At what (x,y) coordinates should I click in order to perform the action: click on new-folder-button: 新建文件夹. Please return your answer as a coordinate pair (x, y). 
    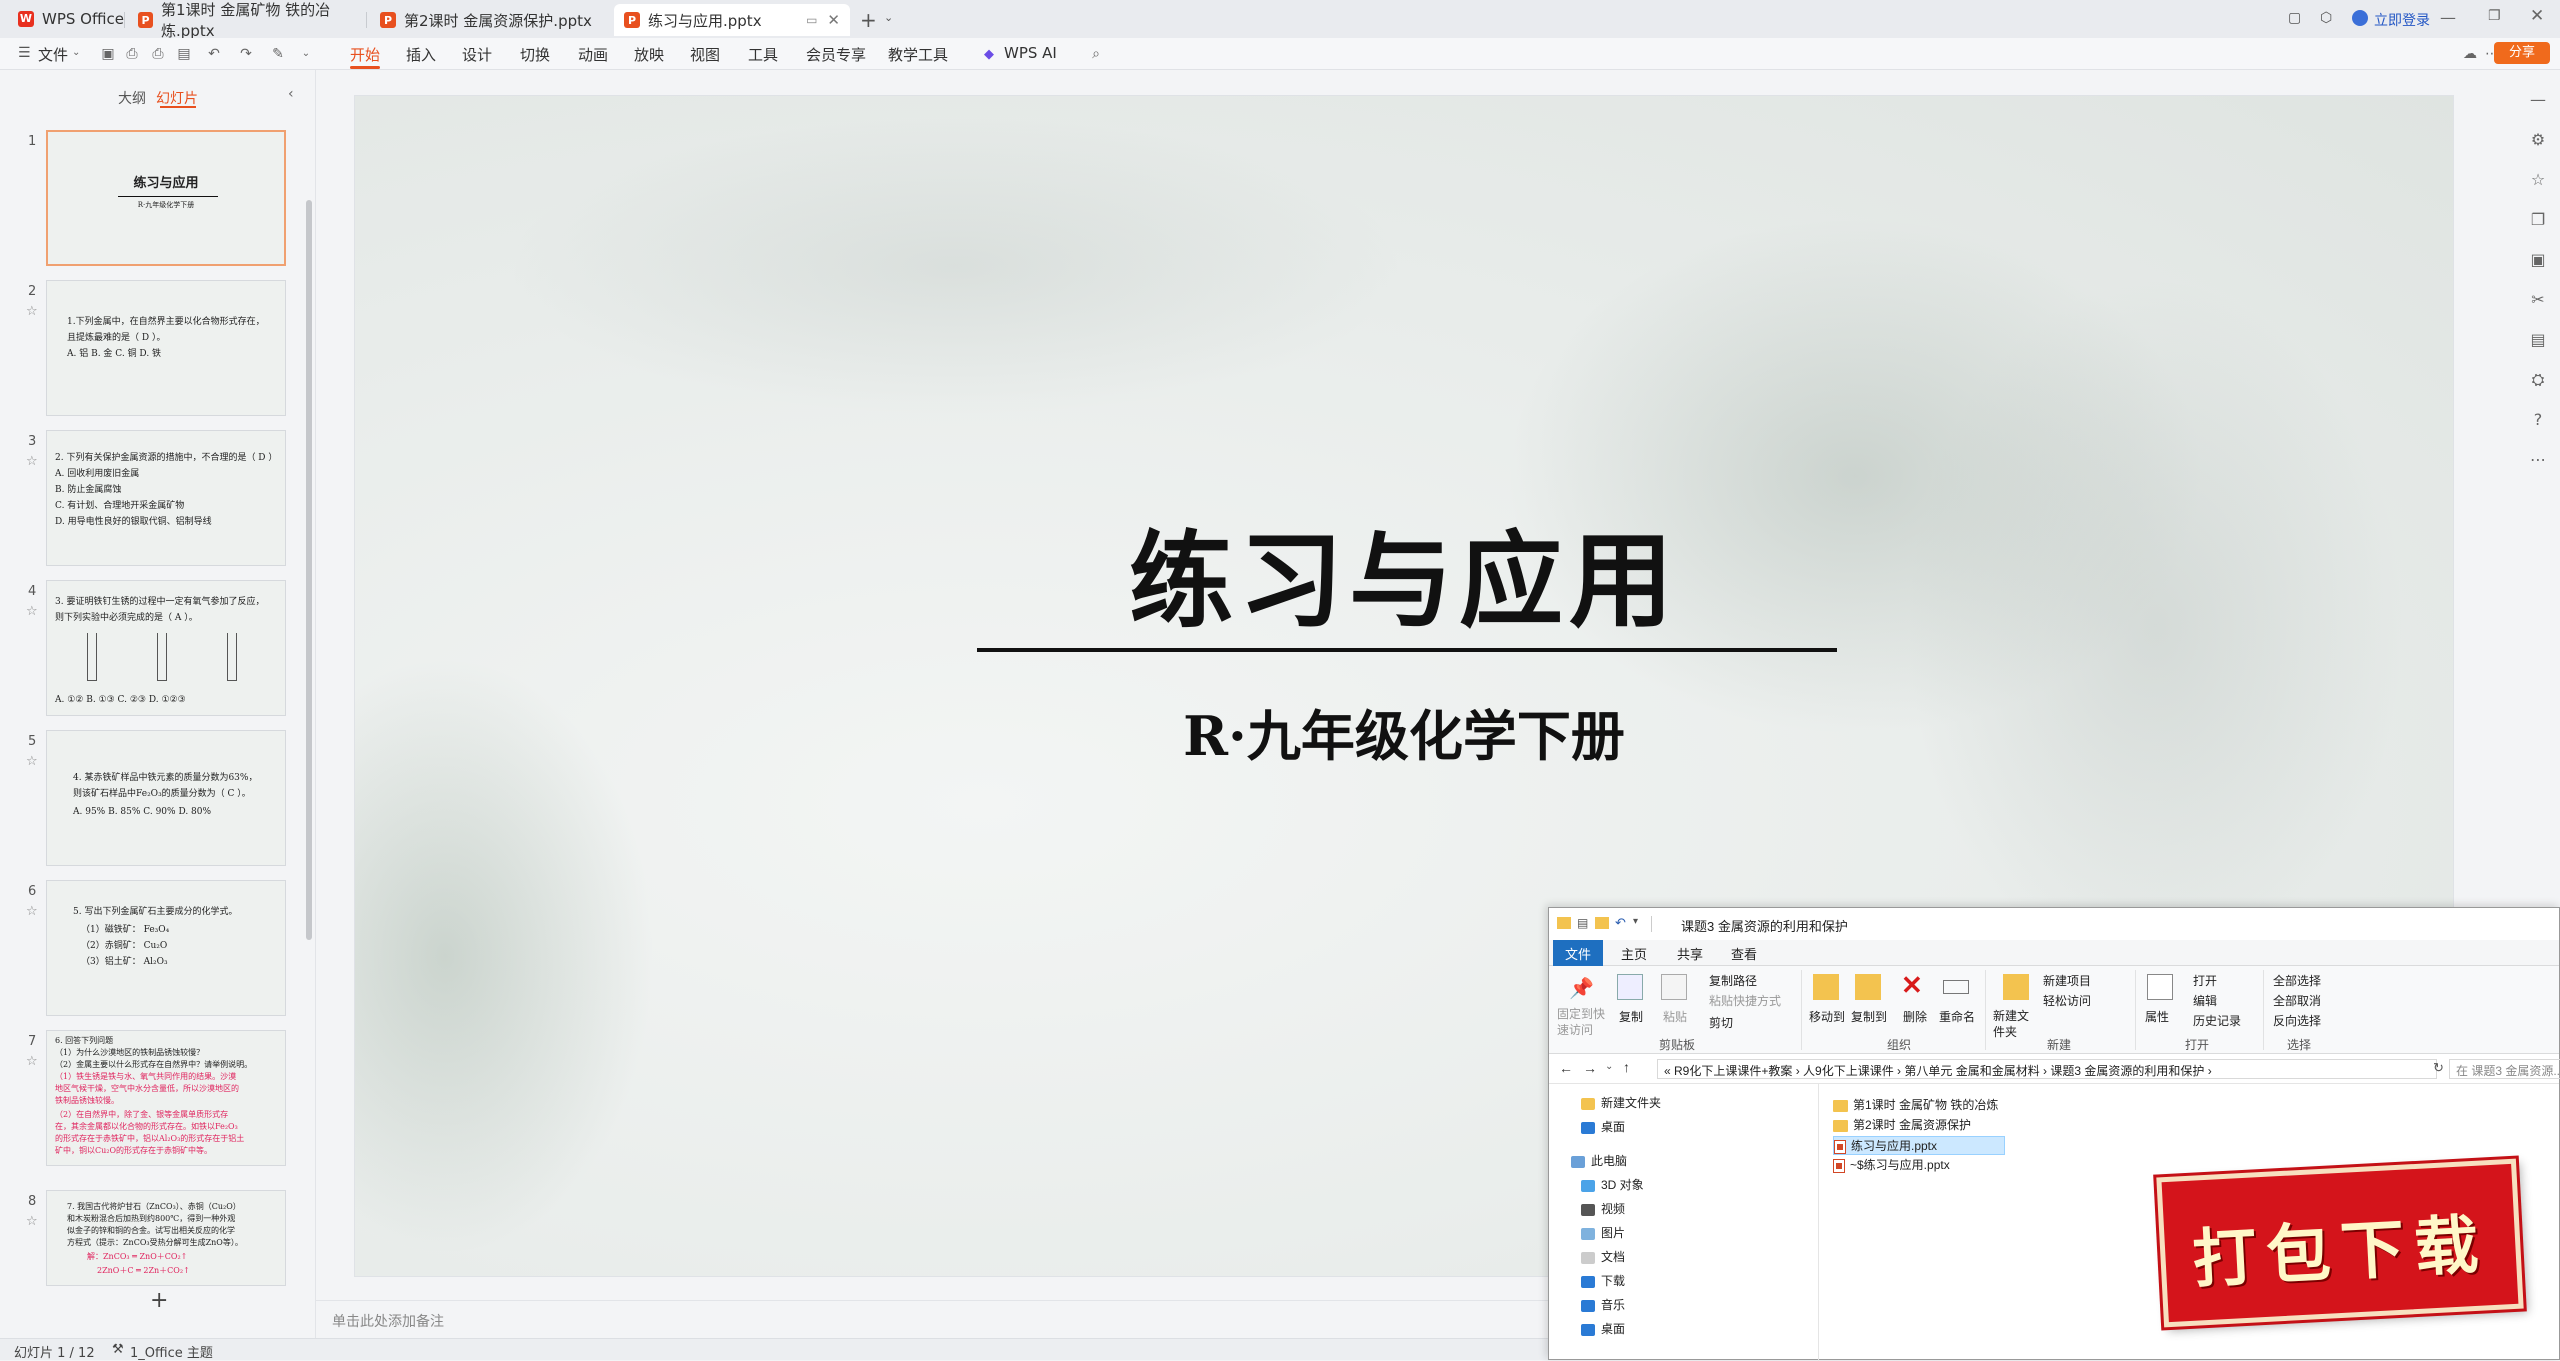
    Looking at the image, I should click on (2013, 1024).